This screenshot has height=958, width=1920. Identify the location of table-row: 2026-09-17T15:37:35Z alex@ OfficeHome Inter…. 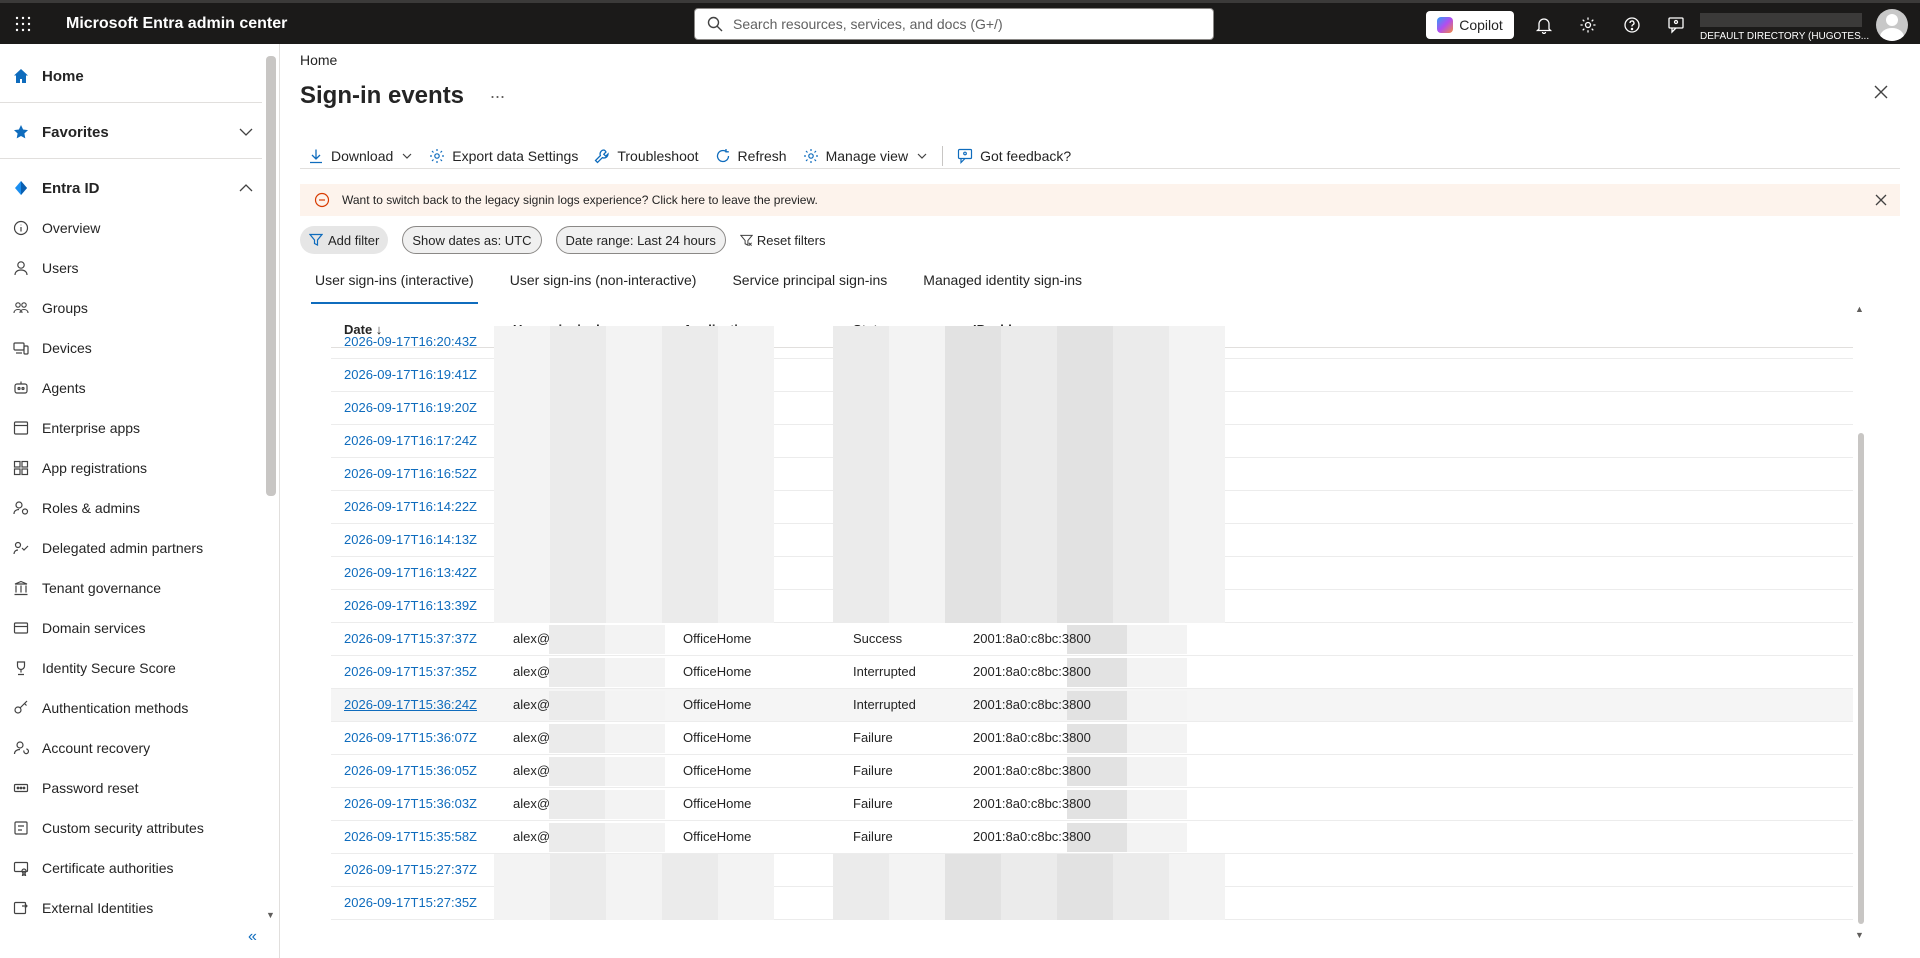
(1092, 672).